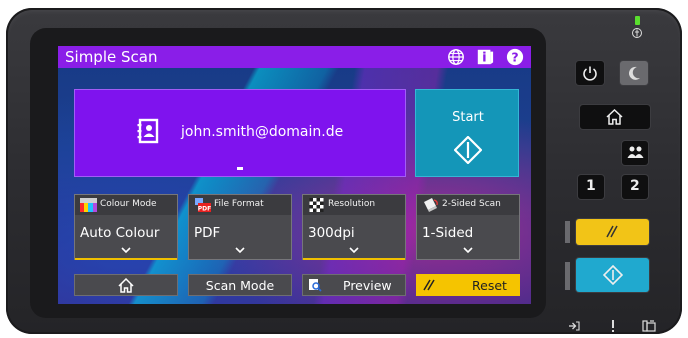 The width and height of the screenshot is (688, 338). What do you see at coordinates (431, 205) in the screenshot?
I see `duplex-icon` at bounding box center [431, 205].